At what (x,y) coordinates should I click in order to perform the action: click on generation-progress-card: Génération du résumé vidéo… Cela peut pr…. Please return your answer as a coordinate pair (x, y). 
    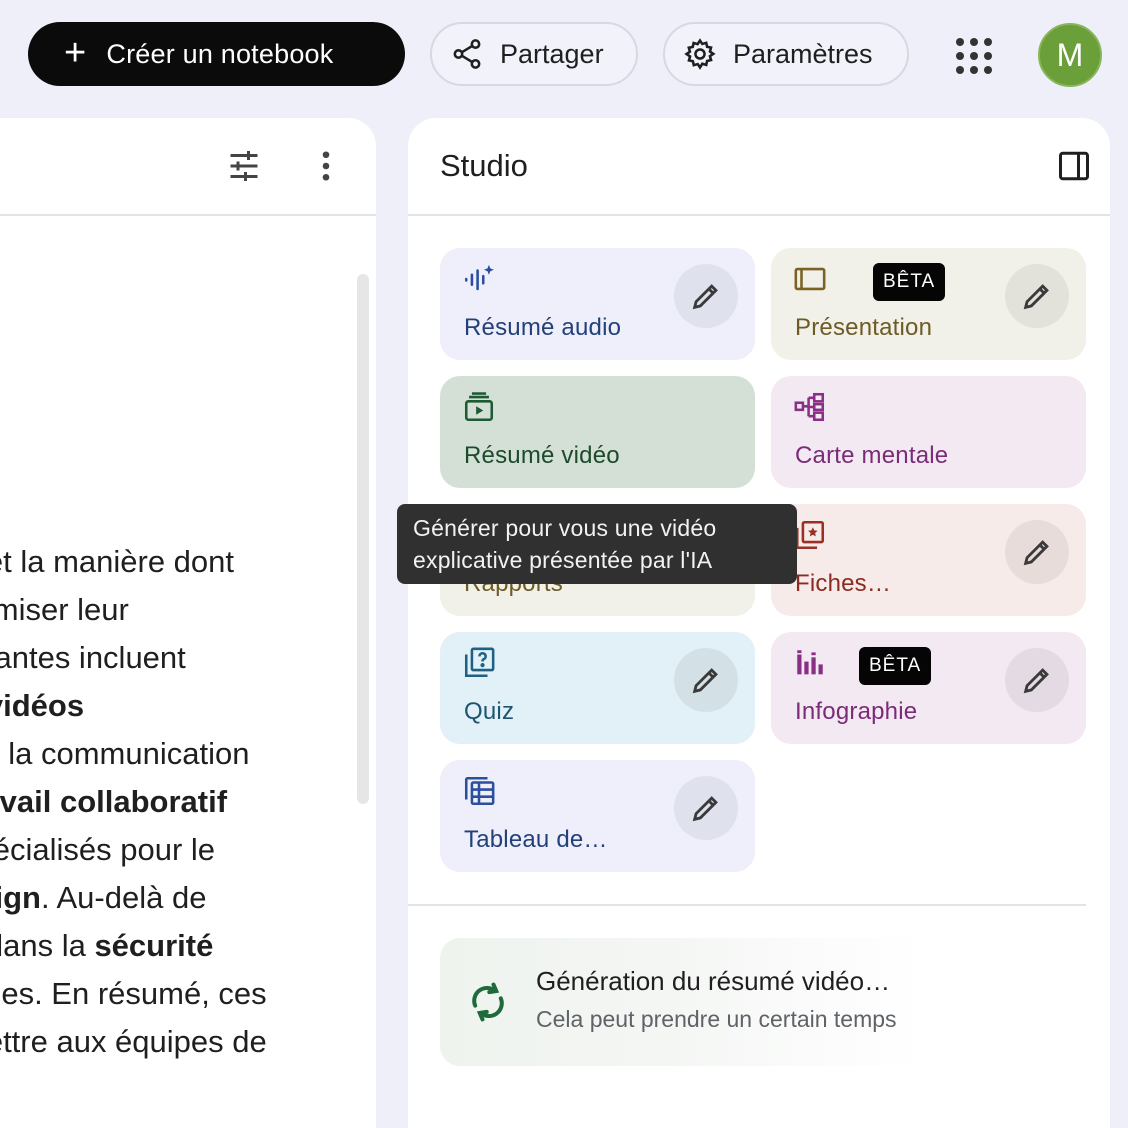
    Looking at the image, I should click on (763, 1002).